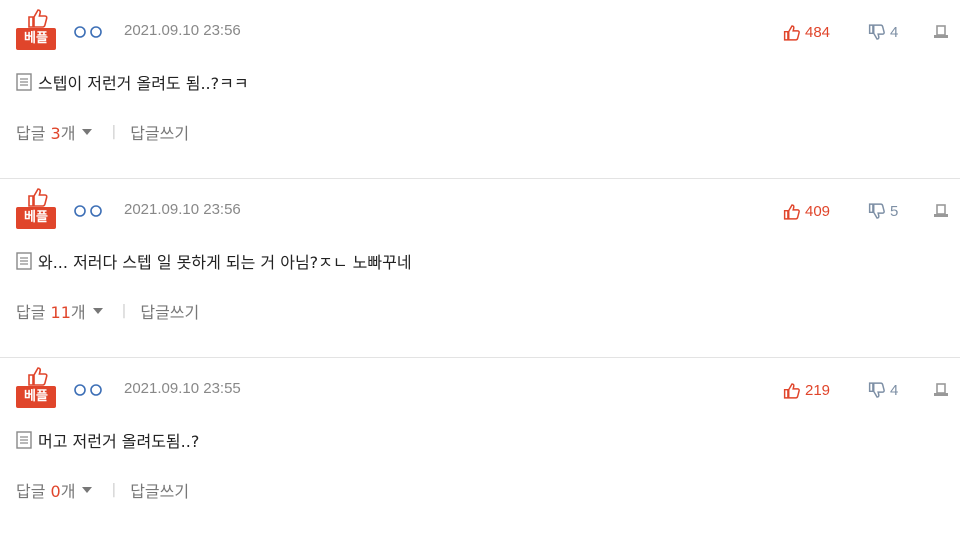  I want to click on reply-toggle: 답글 11개, so click(51, 311).